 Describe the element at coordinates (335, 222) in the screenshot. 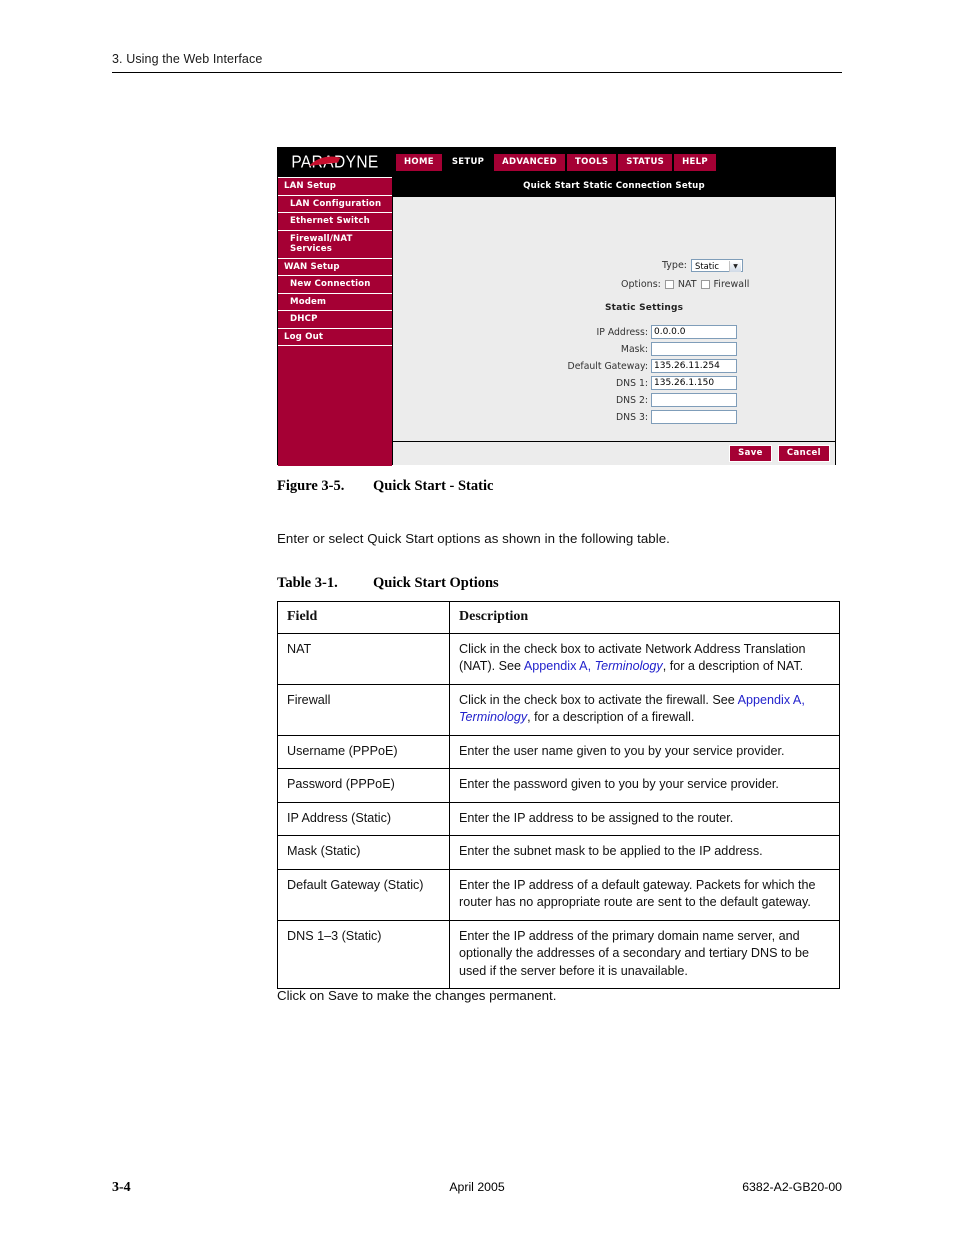

I see `sidebar-item-ethernet-switch: Ethernet Switch` at that location.